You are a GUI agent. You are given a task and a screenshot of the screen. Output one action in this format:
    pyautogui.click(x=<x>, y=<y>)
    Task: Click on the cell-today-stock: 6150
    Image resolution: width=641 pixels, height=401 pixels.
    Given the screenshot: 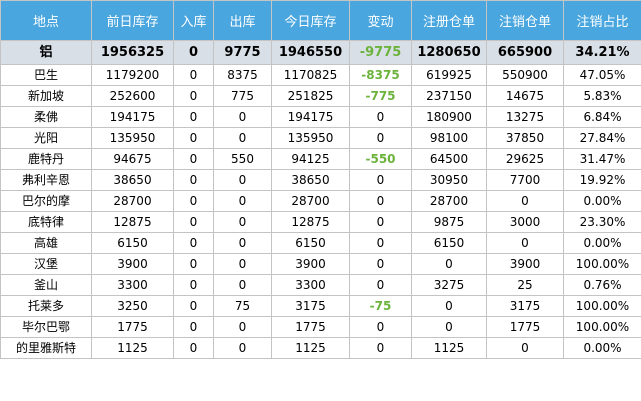 What is the action you would take?
    pyautogui.click(x=310, y=243)
    